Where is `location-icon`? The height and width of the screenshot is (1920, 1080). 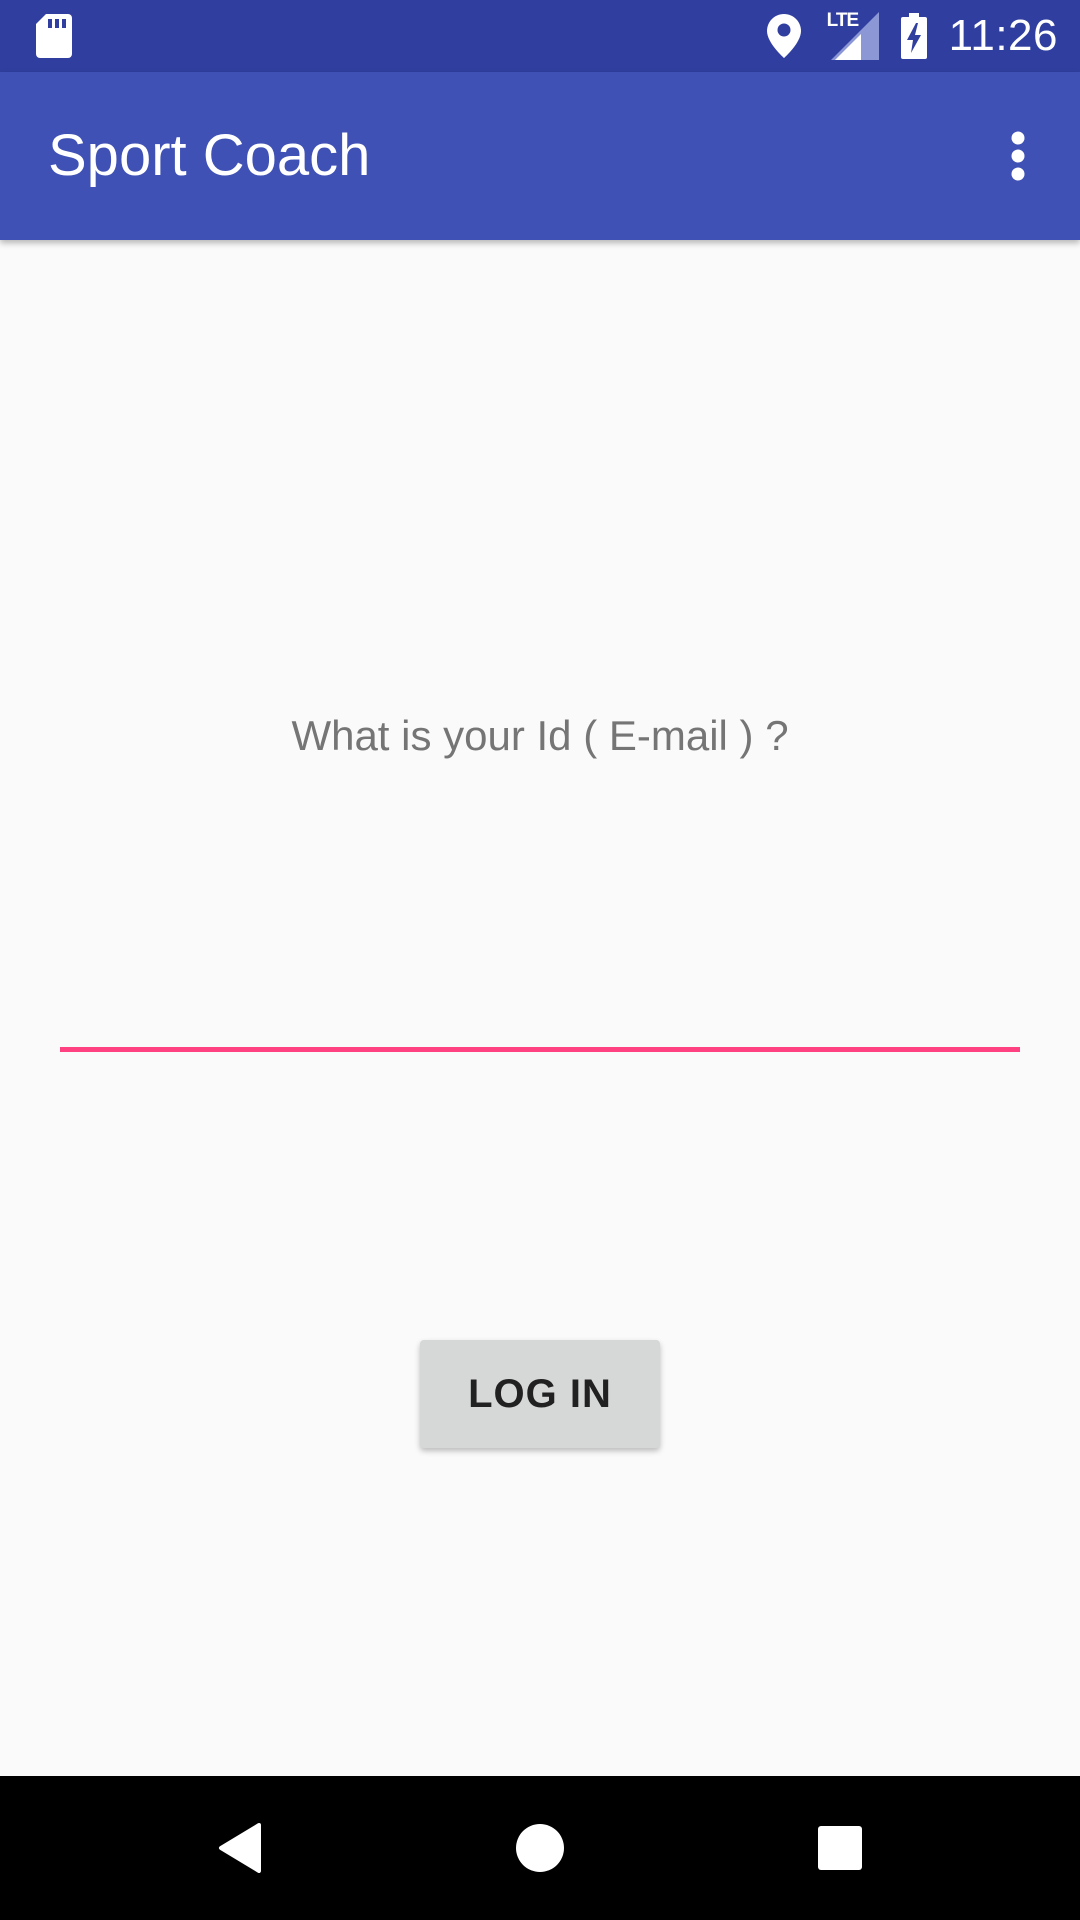
location-icon is located at coordinates (783, 36).